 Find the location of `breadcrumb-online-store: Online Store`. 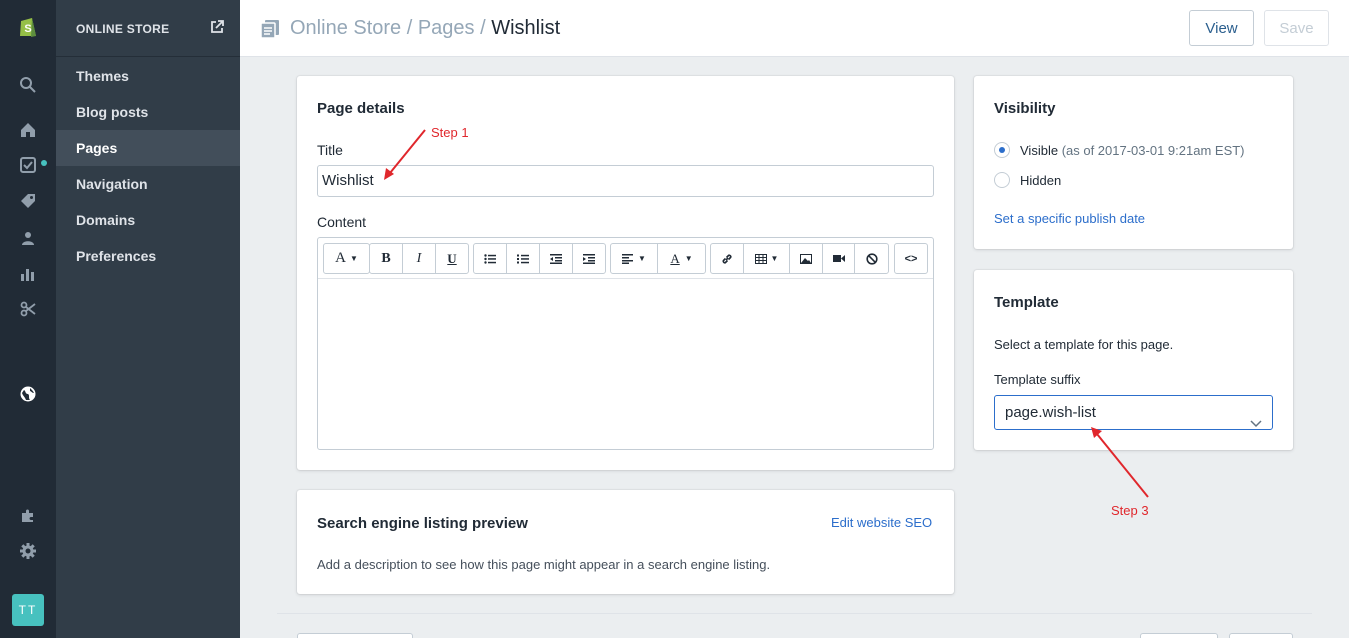

breadcrumb-online-store: Online Store is located at coordinates (345, 28).